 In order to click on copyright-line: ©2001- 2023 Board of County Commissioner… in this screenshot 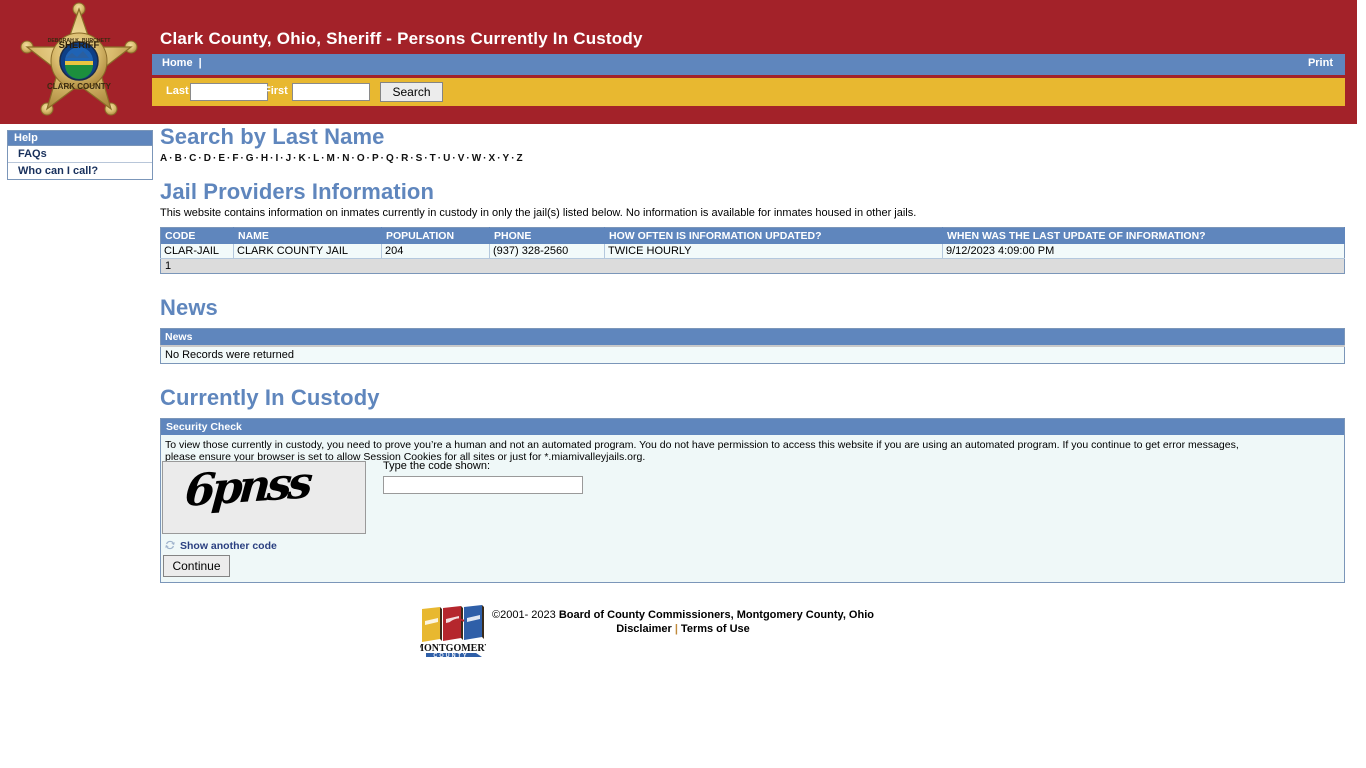, I will do `click(683, 610)`.